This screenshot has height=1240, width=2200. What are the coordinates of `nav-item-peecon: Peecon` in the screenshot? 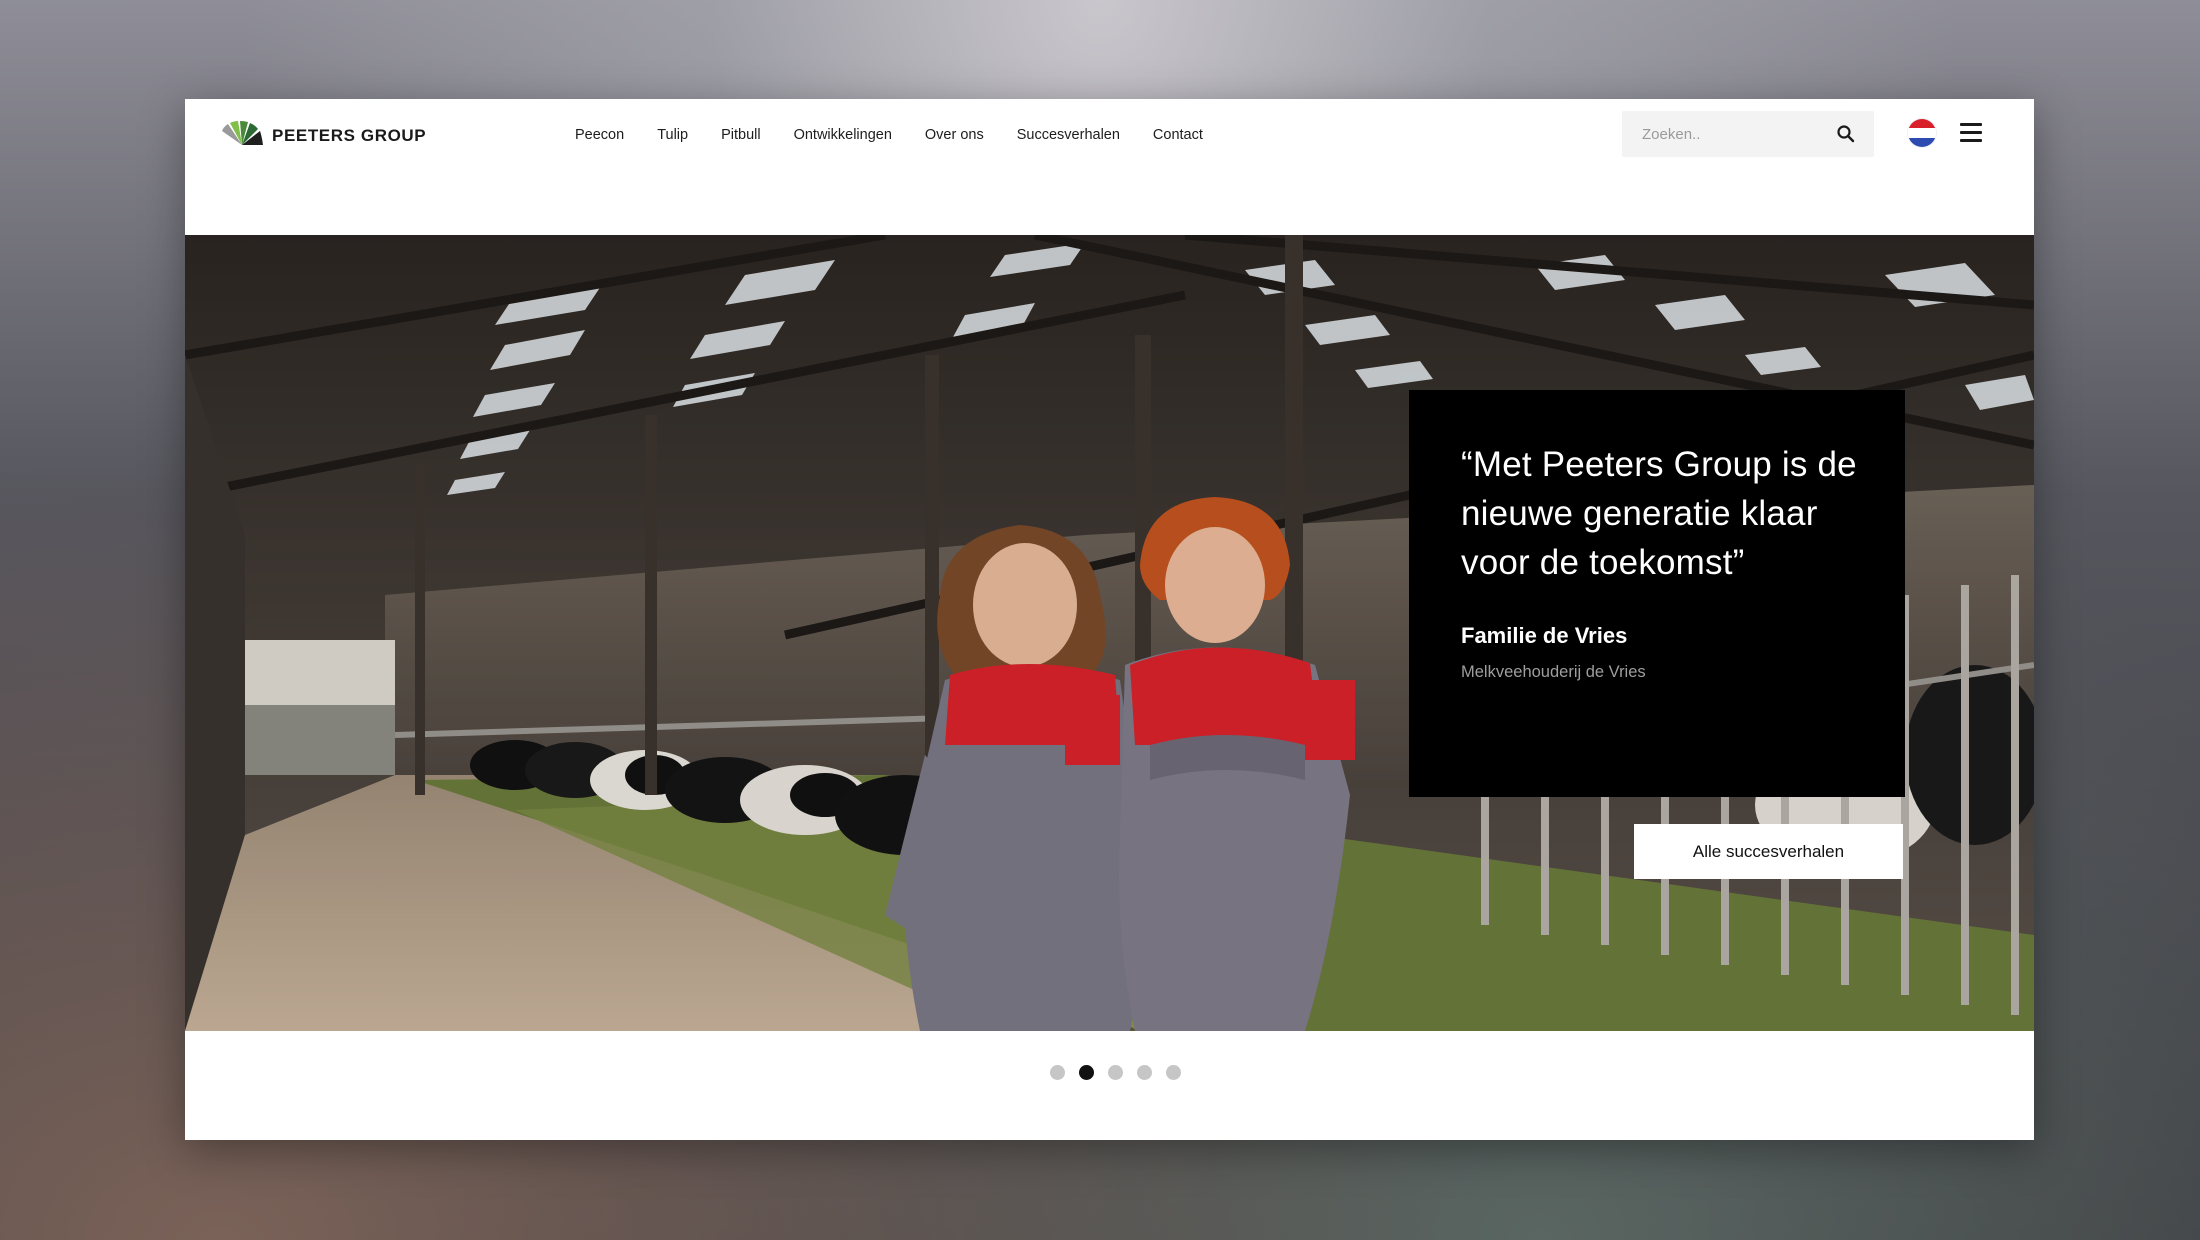 It's located at (599, 135).